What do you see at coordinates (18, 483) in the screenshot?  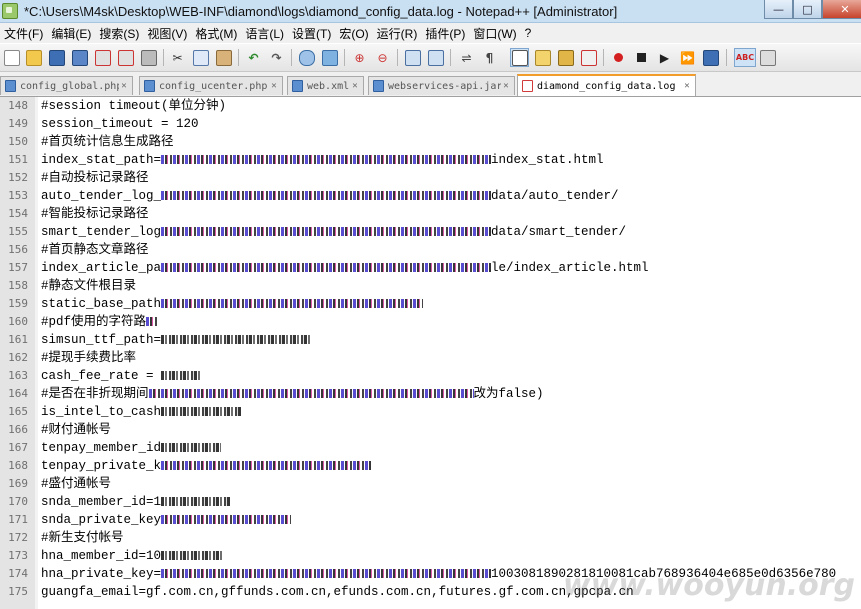 I see `line-number: 169` at bounding box center [18, 483].